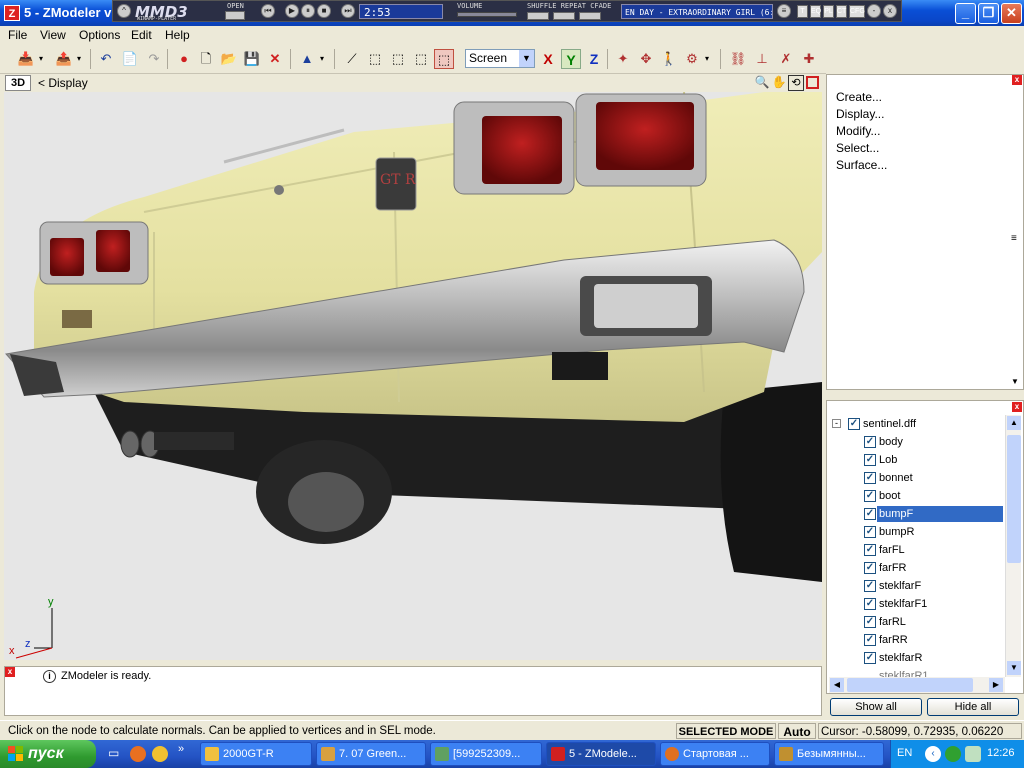 This screenshot has height=768, width=1024. What do you see at coordinates (26, 59) in the screenshot?
I see `import-icon: 📥` at bounding box center [26, 59].